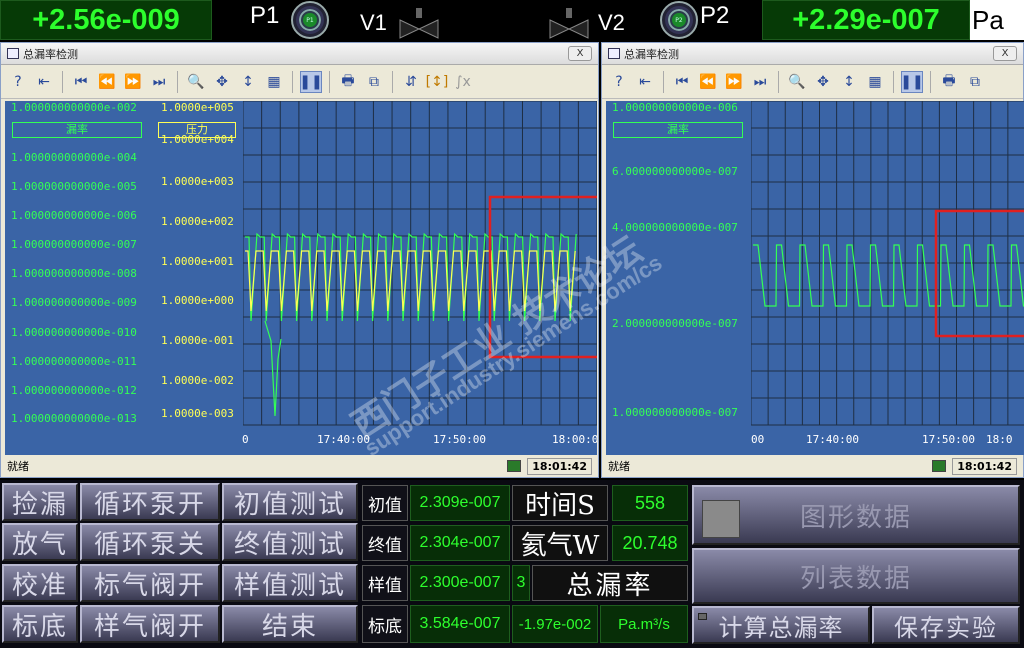 The image size is (1024, 648). Describe the element at coordinates (150, 583) in the screenshot. I see `std-gas-valve-button: 标气阀开` at that location.